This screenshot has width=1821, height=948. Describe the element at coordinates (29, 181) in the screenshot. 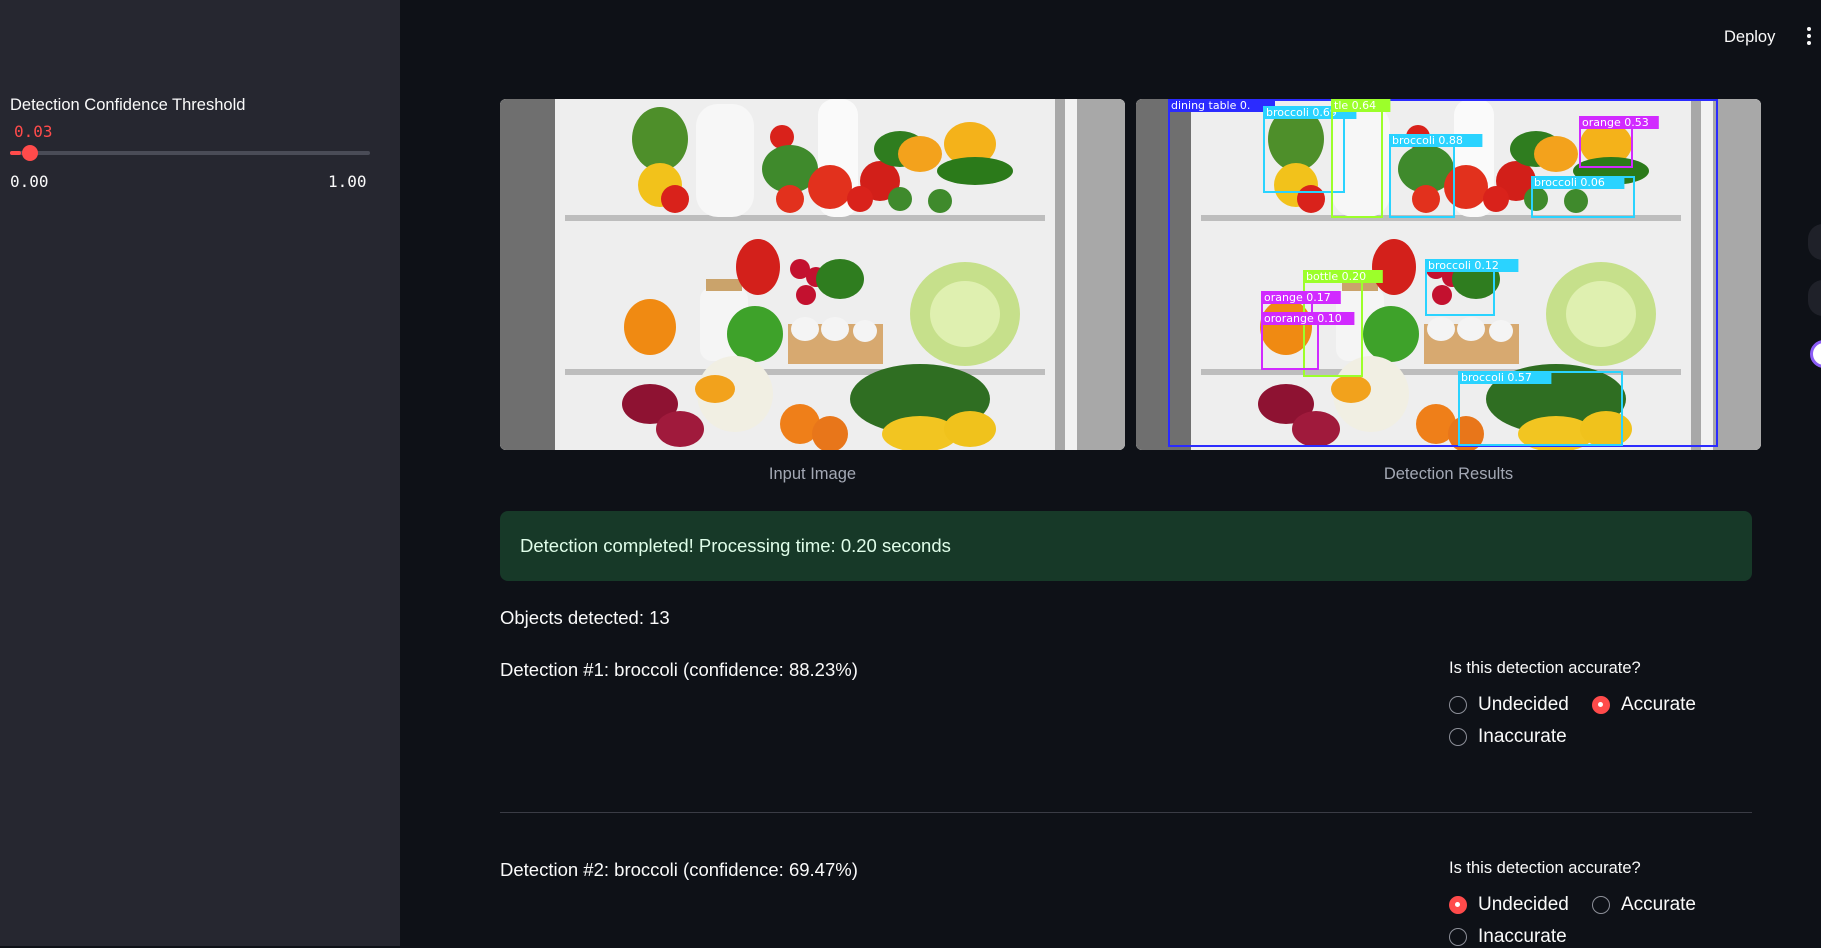

I see `slider-min-label: 0.00` at that location.